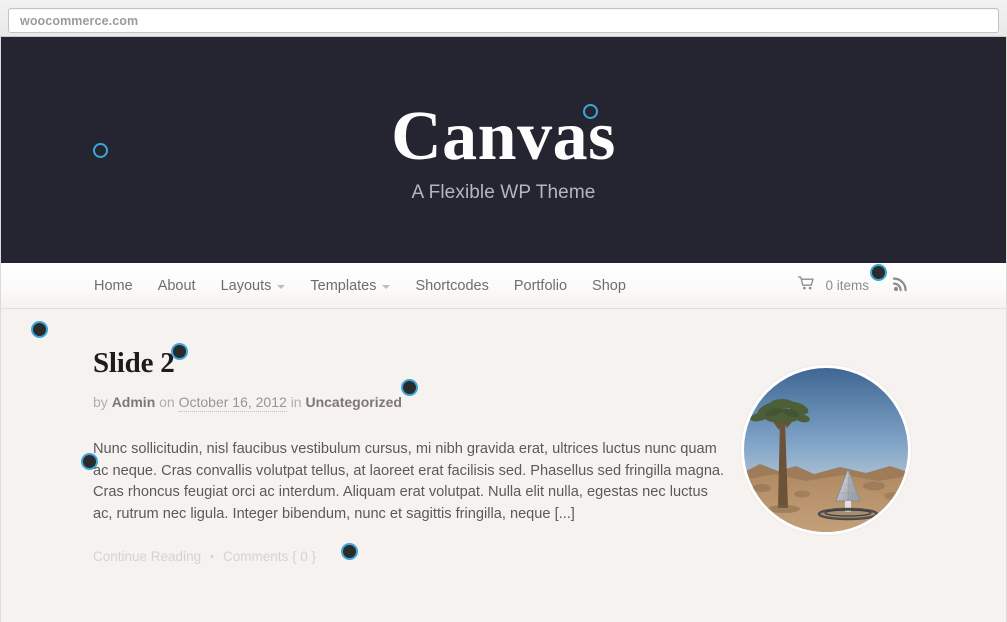 The image size is (1007, 622). Describe the element at coordinates (806, 285) in the screenshot. I see `shopping-cart-icon` at that location.